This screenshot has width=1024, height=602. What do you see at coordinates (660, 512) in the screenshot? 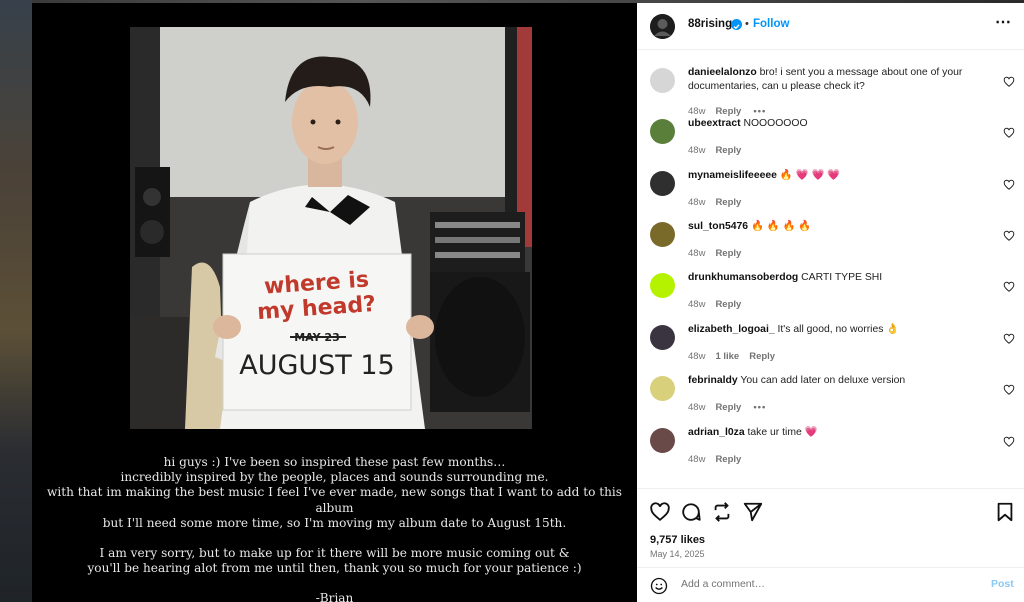
I see `like-heart-icon` at bounding box center [660, 512].